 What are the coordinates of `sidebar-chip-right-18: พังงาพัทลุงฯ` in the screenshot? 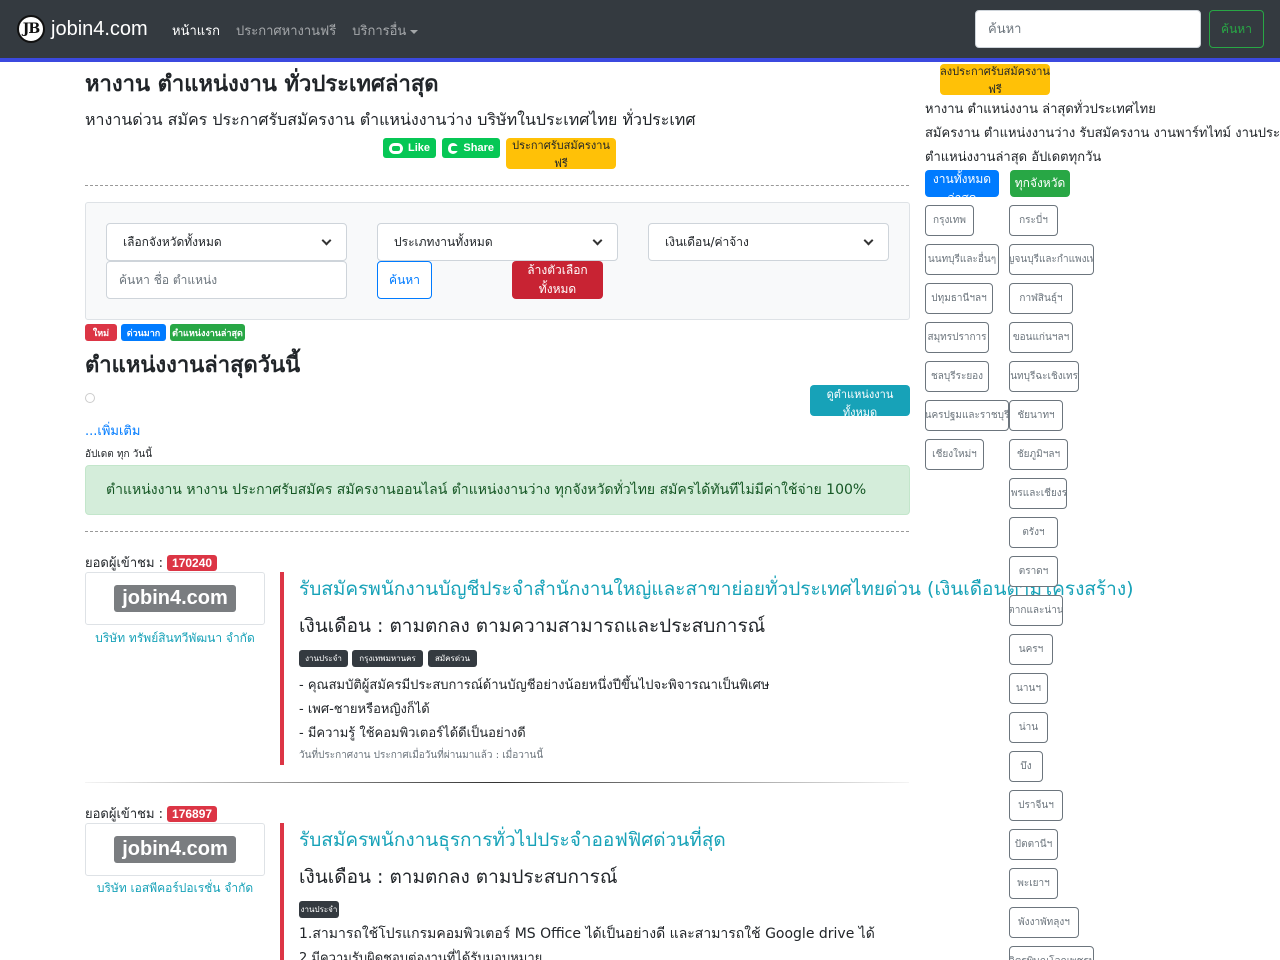 It's located at (1044, 922).